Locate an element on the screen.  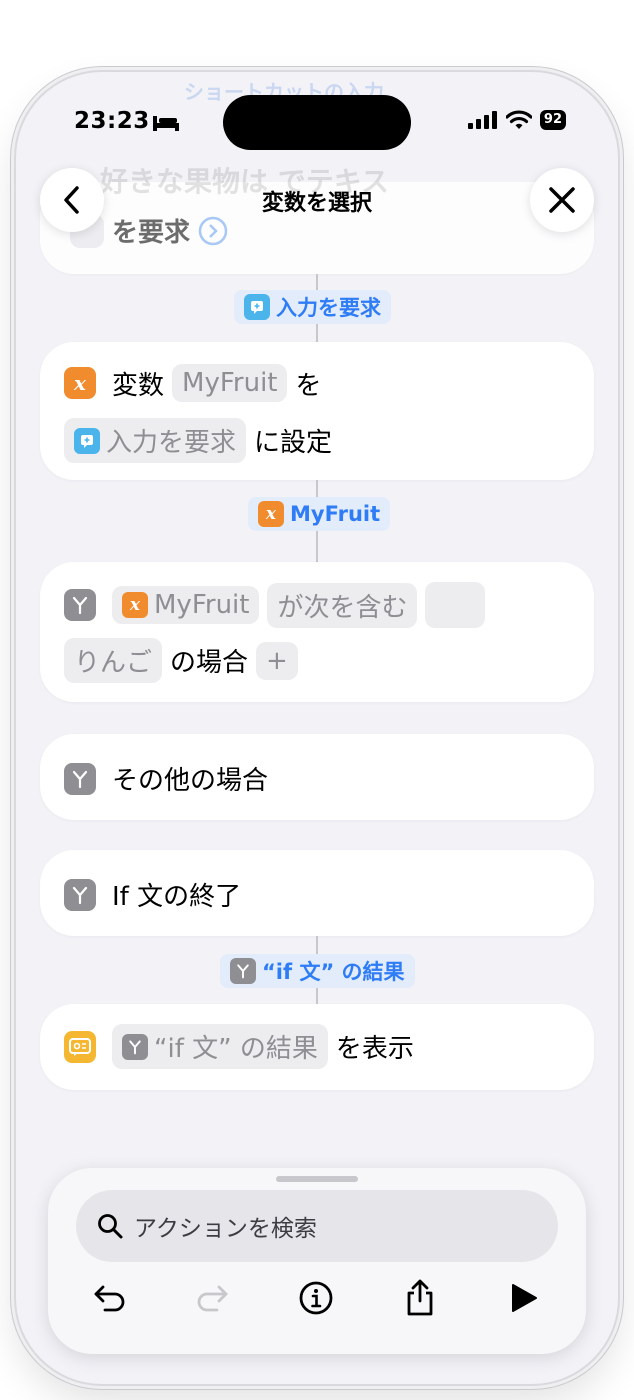
show-result-icon is located at coordinates (80, 1046).